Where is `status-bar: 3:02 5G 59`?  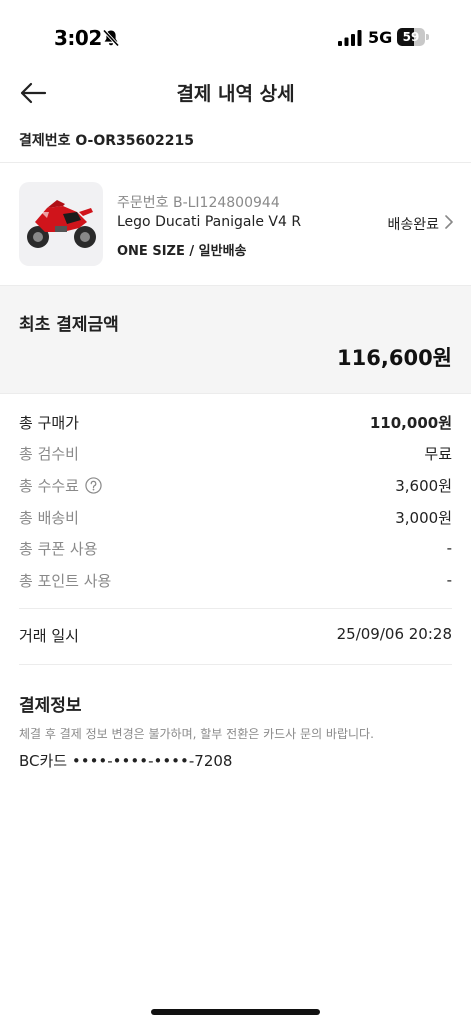
status-bar: 3:02 5G 59 is located at coordinates (235, 38).